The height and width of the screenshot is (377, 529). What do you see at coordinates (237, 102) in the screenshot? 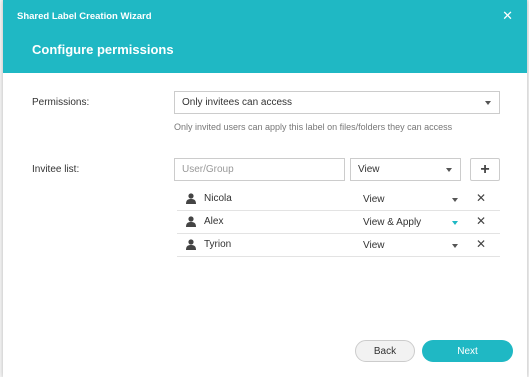
I see `permissions-selected-value: Only invitees can access` at bounding box center [237, 102].